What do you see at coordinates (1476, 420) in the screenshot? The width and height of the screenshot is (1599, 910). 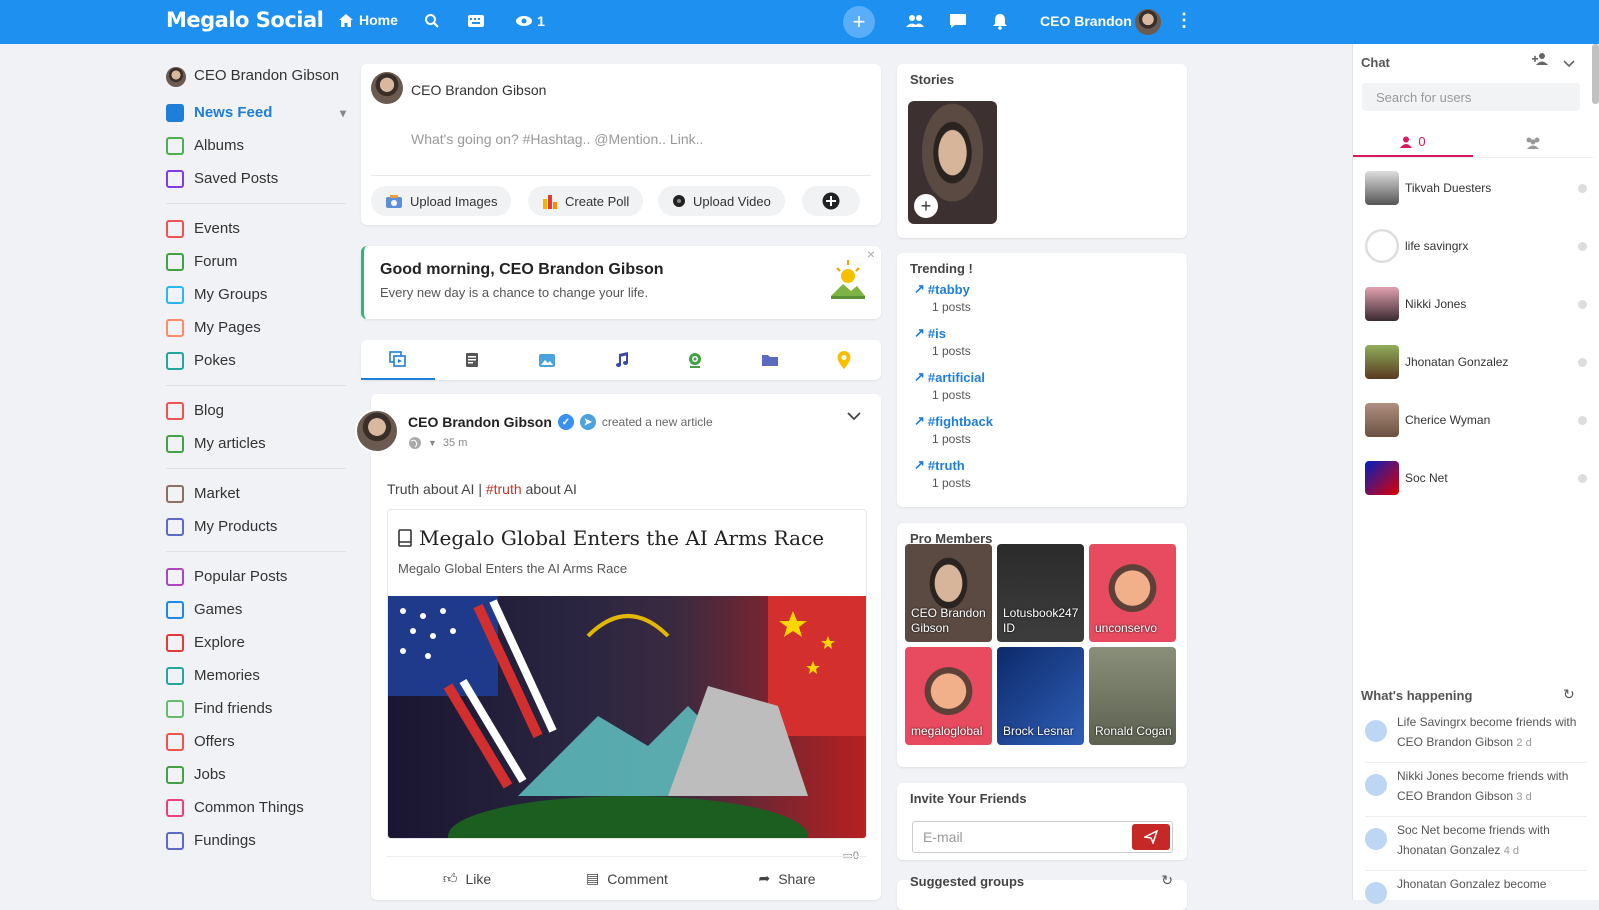 I see `chat-user-item: Cherice Wyman` at bounding box center [1476, 420].